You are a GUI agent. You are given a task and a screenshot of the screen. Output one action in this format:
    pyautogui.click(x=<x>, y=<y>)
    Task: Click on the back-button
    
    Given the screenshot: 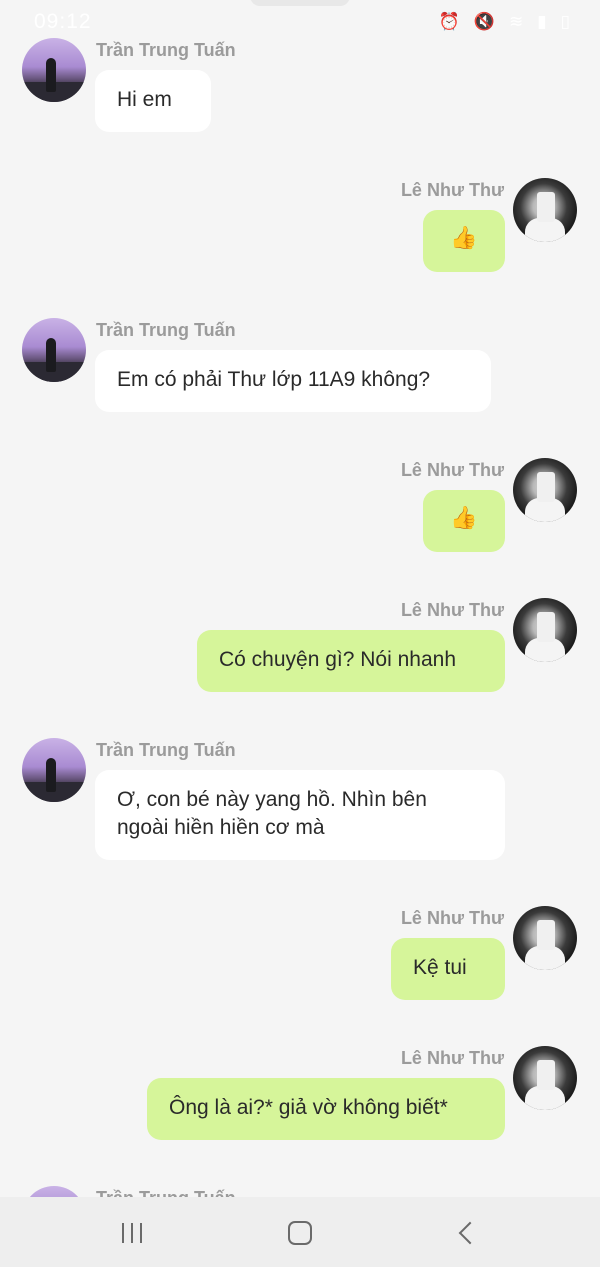 What is the action you would take?
    pyautogui.click(x=466, y=1233)
    